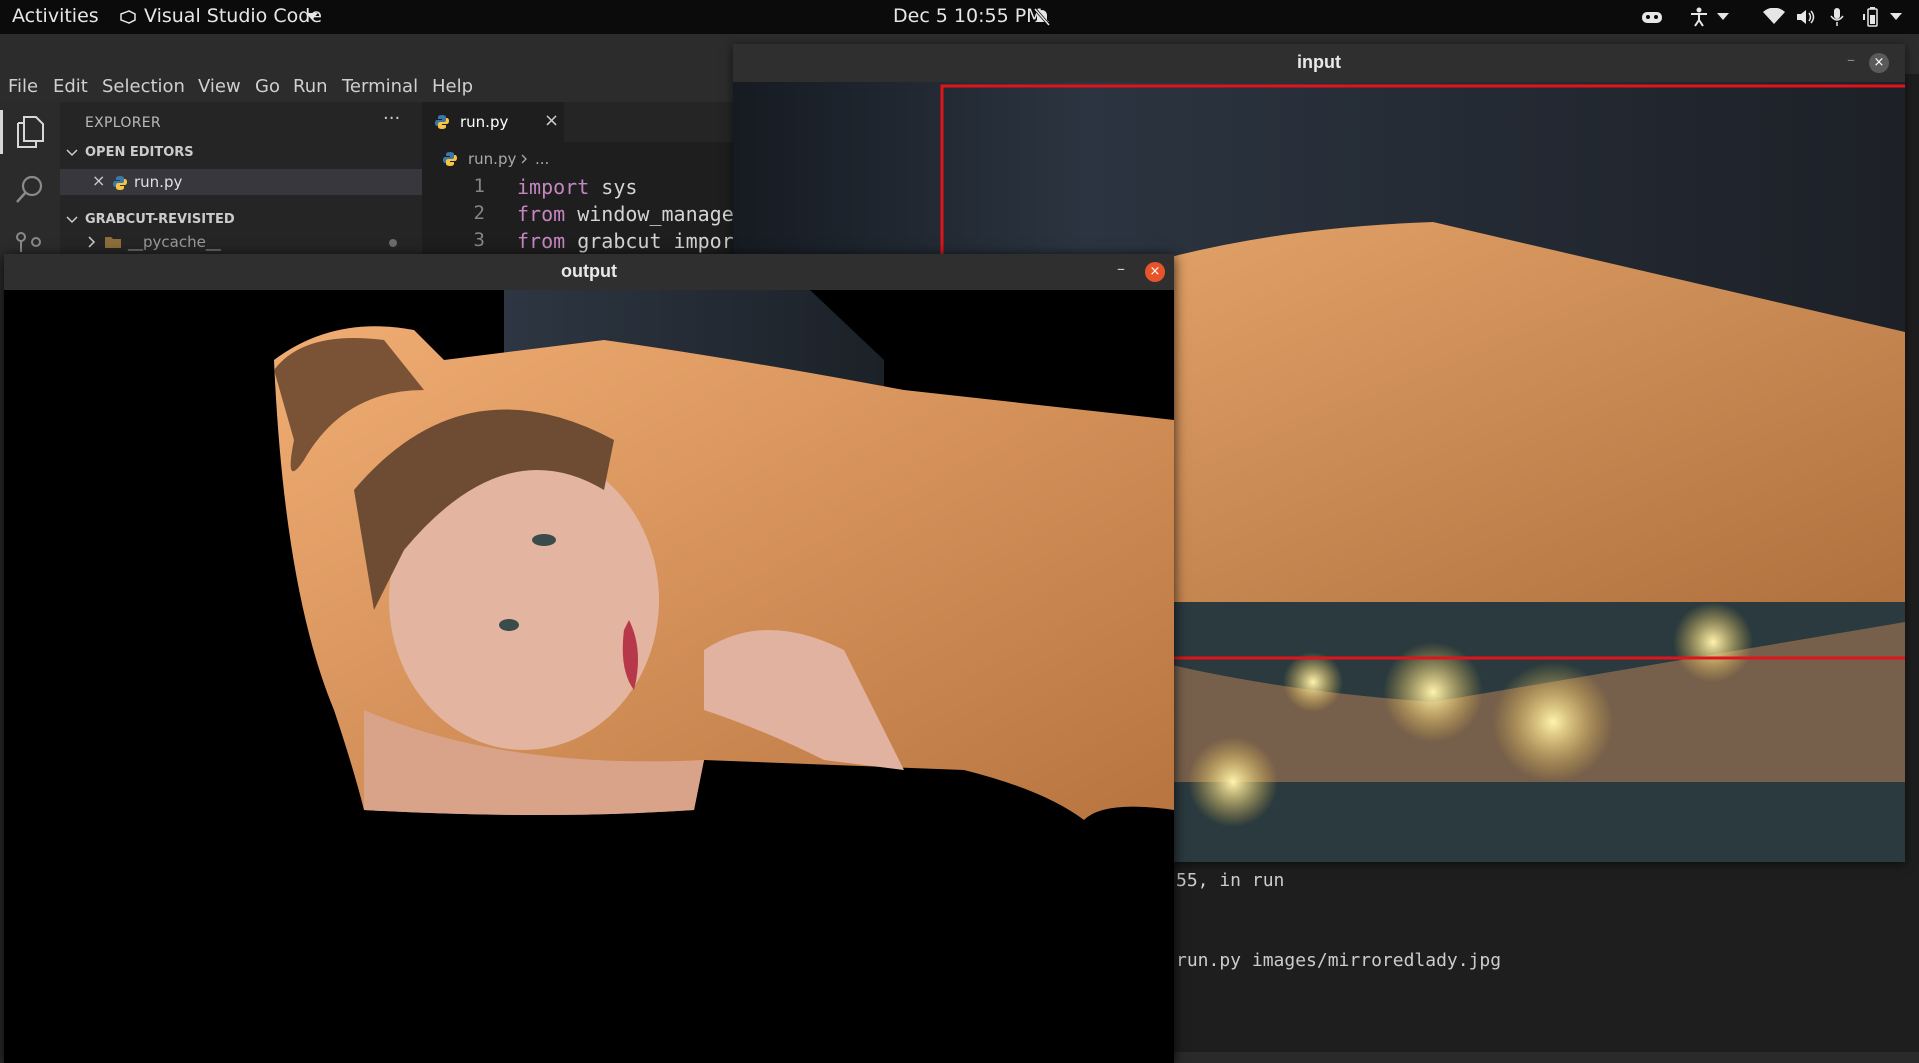  Describe the element at coordinates (1042, 17) in the screenshot. I see `notifications-off-icon` at that location.